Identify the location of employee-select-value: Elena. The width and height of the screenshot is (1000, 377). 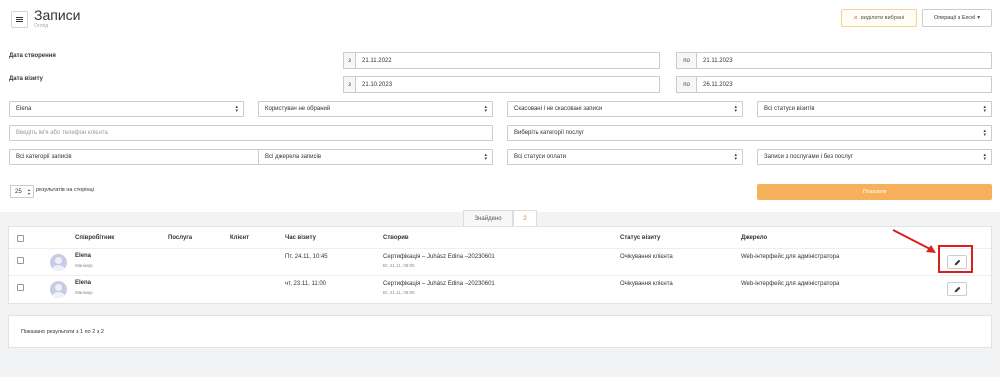
(24, 109).